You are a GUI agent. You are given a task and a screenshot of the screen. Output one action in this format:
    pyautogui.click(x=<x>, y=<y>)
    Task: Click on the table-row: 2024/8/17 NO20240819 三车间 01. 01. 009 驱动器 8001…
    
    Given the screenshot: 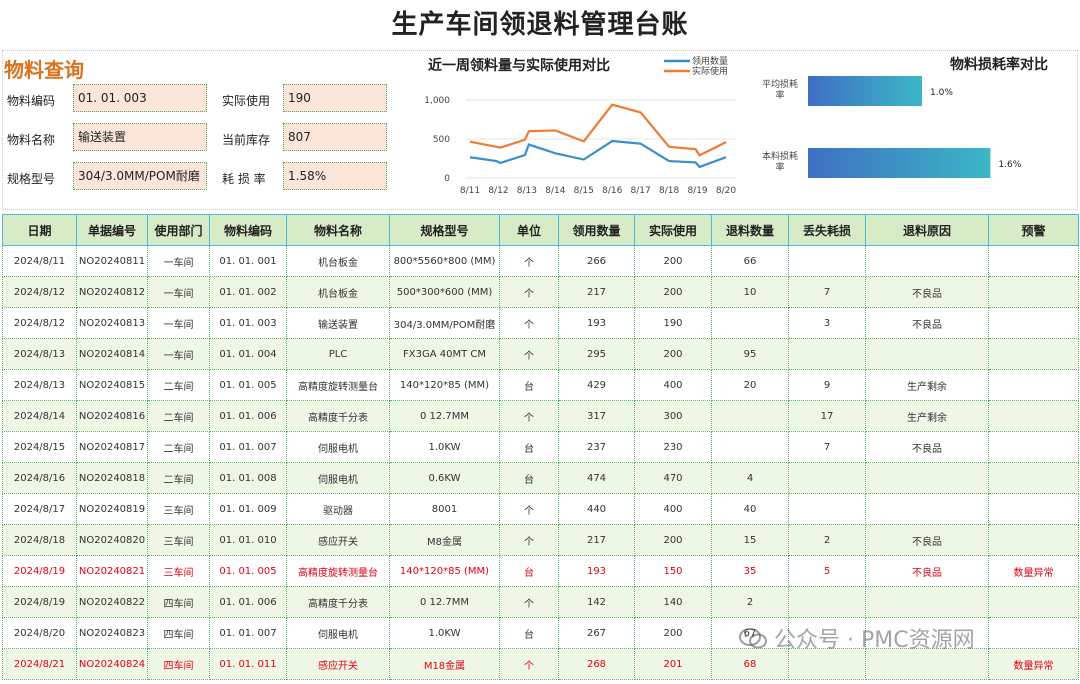 What is the action you would take?
    pyautogui.click(x=540, y=509)
    